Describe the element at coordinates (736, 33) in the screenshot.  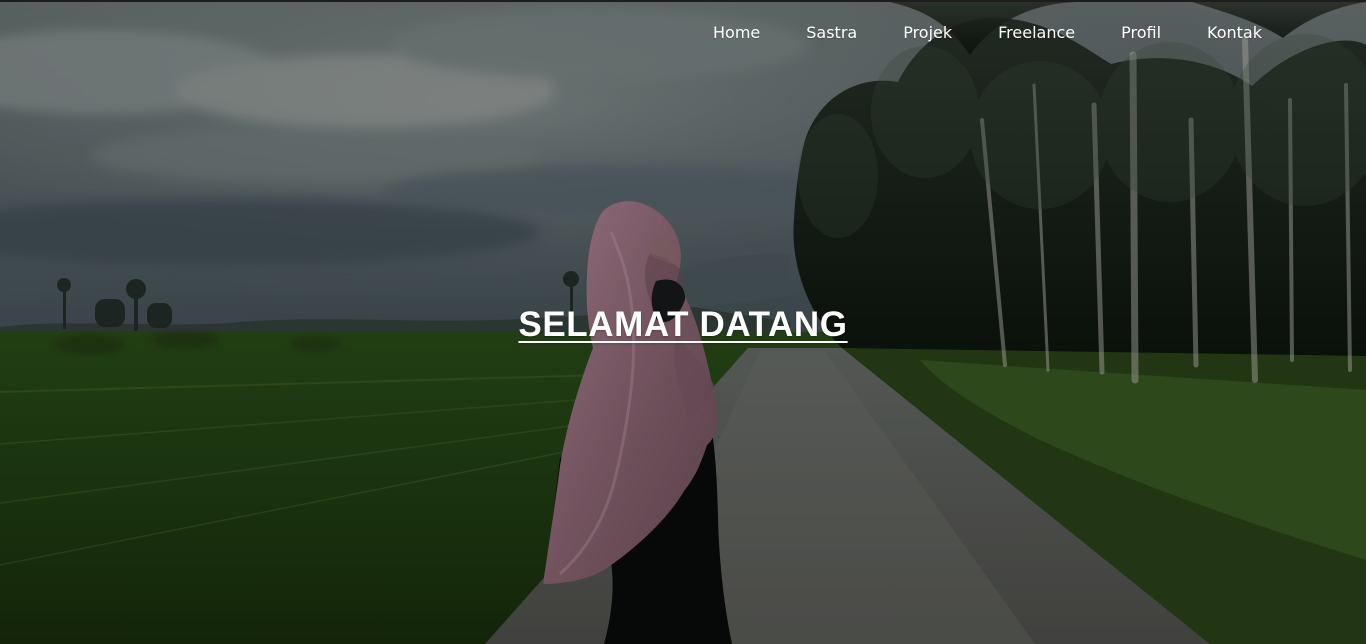
I see `nav-home: Home` at that location.